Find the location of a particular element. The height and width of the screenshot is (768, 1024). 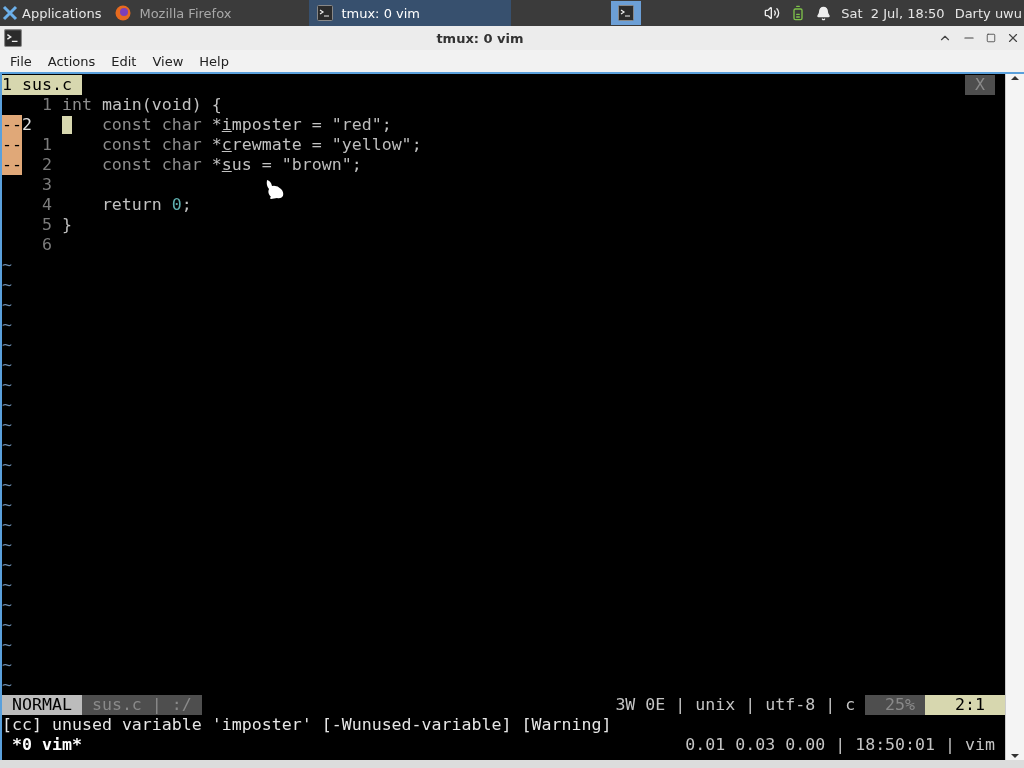

maximize-icon is located at coordinates (991, 38).